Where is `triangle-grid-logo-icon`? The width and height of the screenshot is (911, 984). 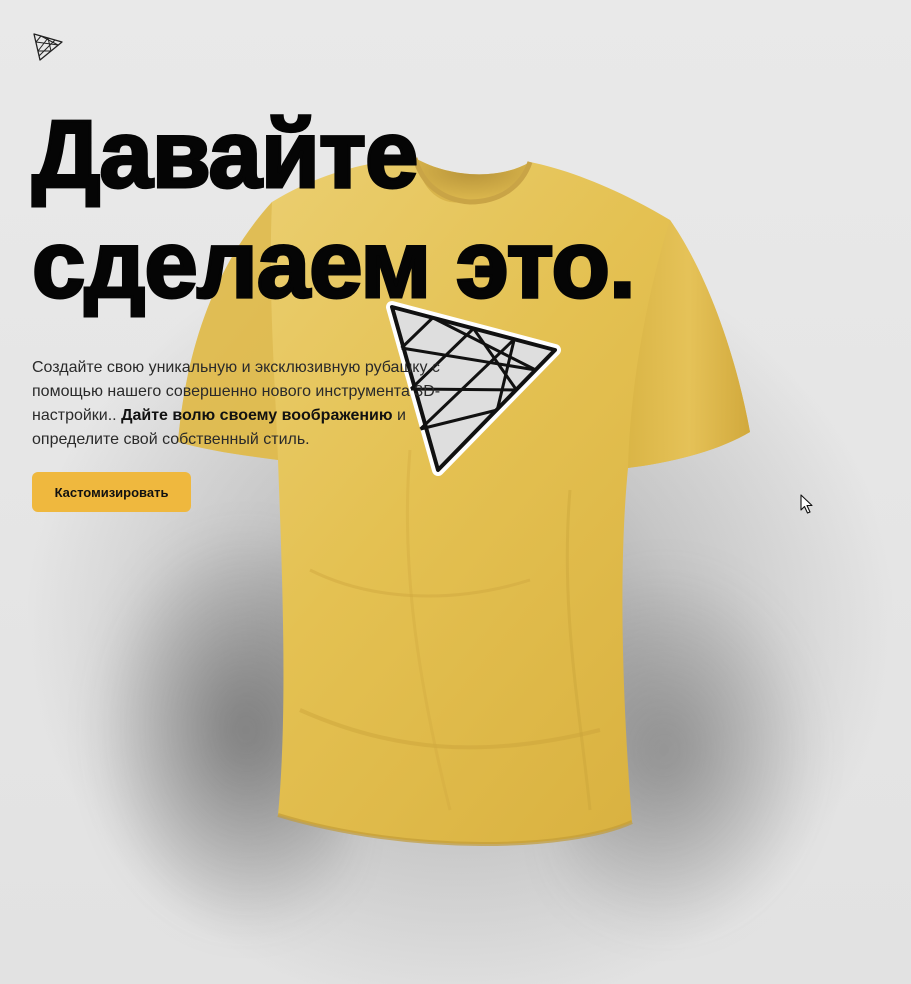
triangle-grid-logo-icon is located at coordinates (48, 47).